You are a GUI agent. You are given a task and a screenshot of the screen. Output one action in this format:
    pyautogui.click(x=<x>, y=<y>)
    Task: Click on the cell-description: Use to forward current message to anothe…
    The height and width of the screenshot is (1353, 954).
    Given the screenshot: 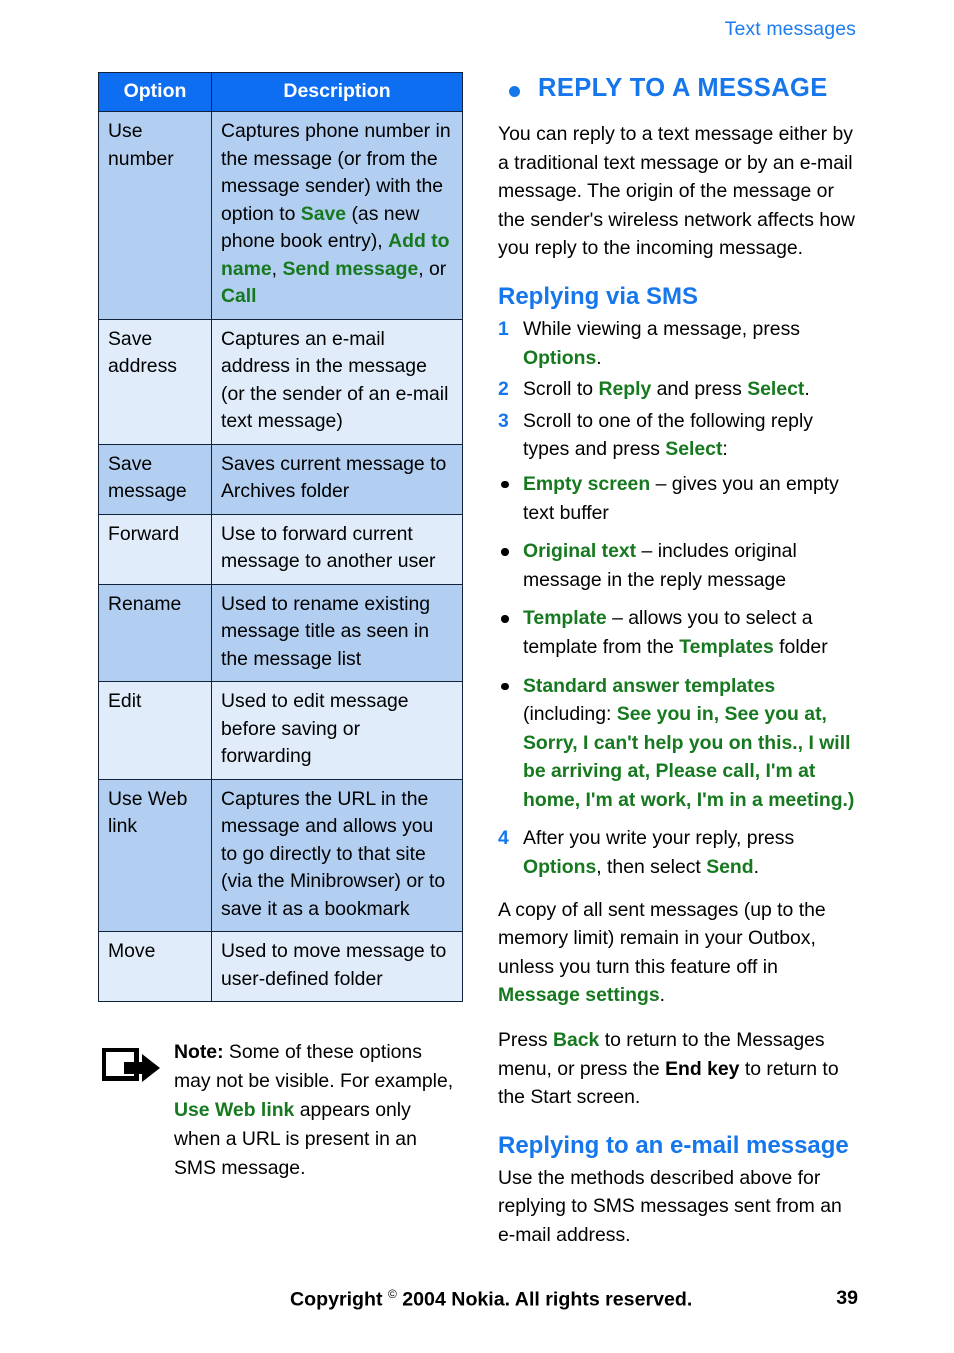 What is the action you would take?
    pyautogui.click(x=337, y=549)
    